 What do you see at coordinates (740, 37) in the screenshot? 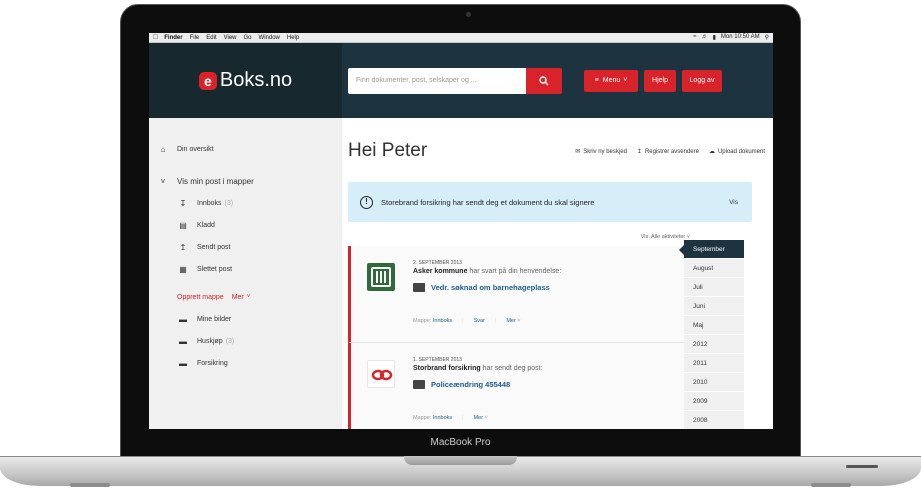
I see `clock: Mon 10:50 AM` at bounding box center [740, 37].